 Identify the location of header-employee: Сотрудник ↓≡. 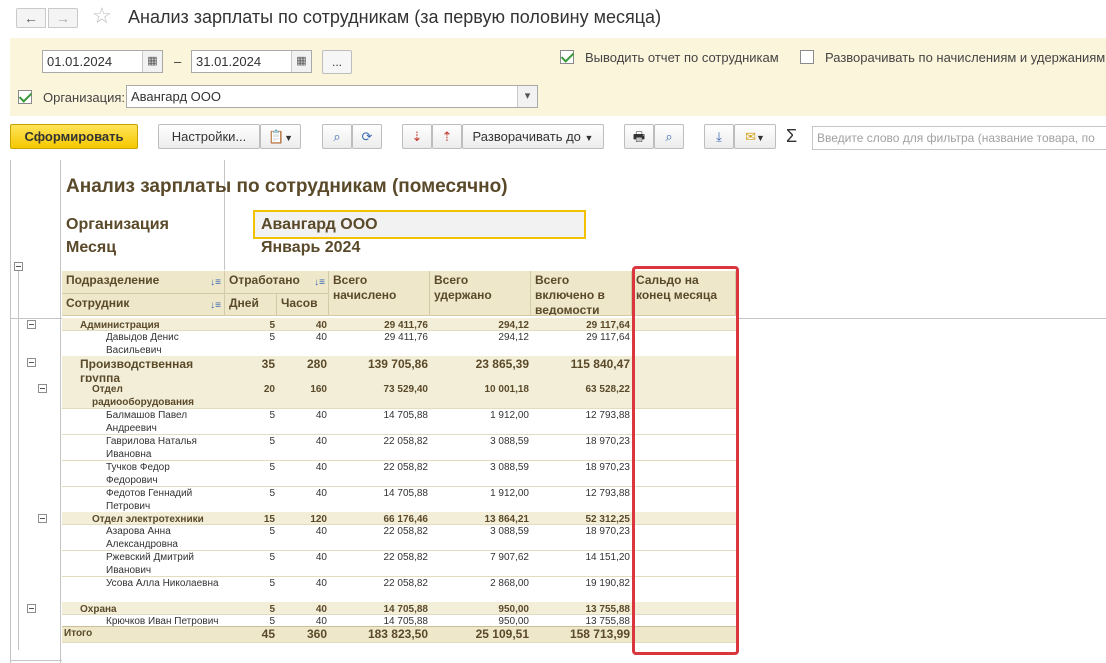
(143, 305).